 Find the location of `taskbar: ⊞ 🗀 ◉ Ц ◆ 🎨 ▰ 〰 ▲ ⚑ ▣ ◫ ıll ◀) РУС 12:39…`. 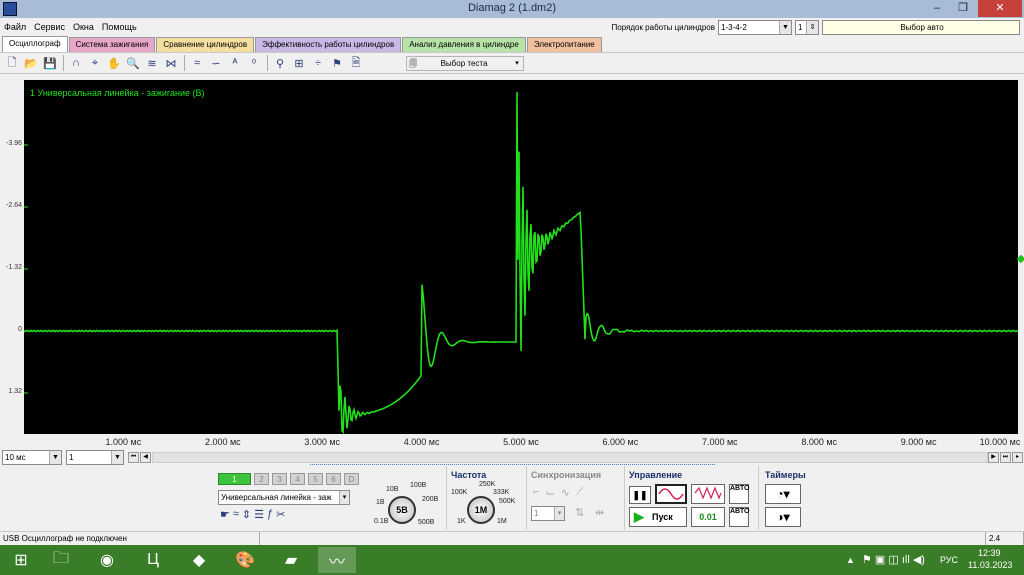

taskbar: ⊞ 🗀 ◉ Ц ◆ 🎨 ▰ 〰 ▲ ⚑ ▣ ◫ ıll ◀) РУС 12:39… is located at coordinates (512, 560).